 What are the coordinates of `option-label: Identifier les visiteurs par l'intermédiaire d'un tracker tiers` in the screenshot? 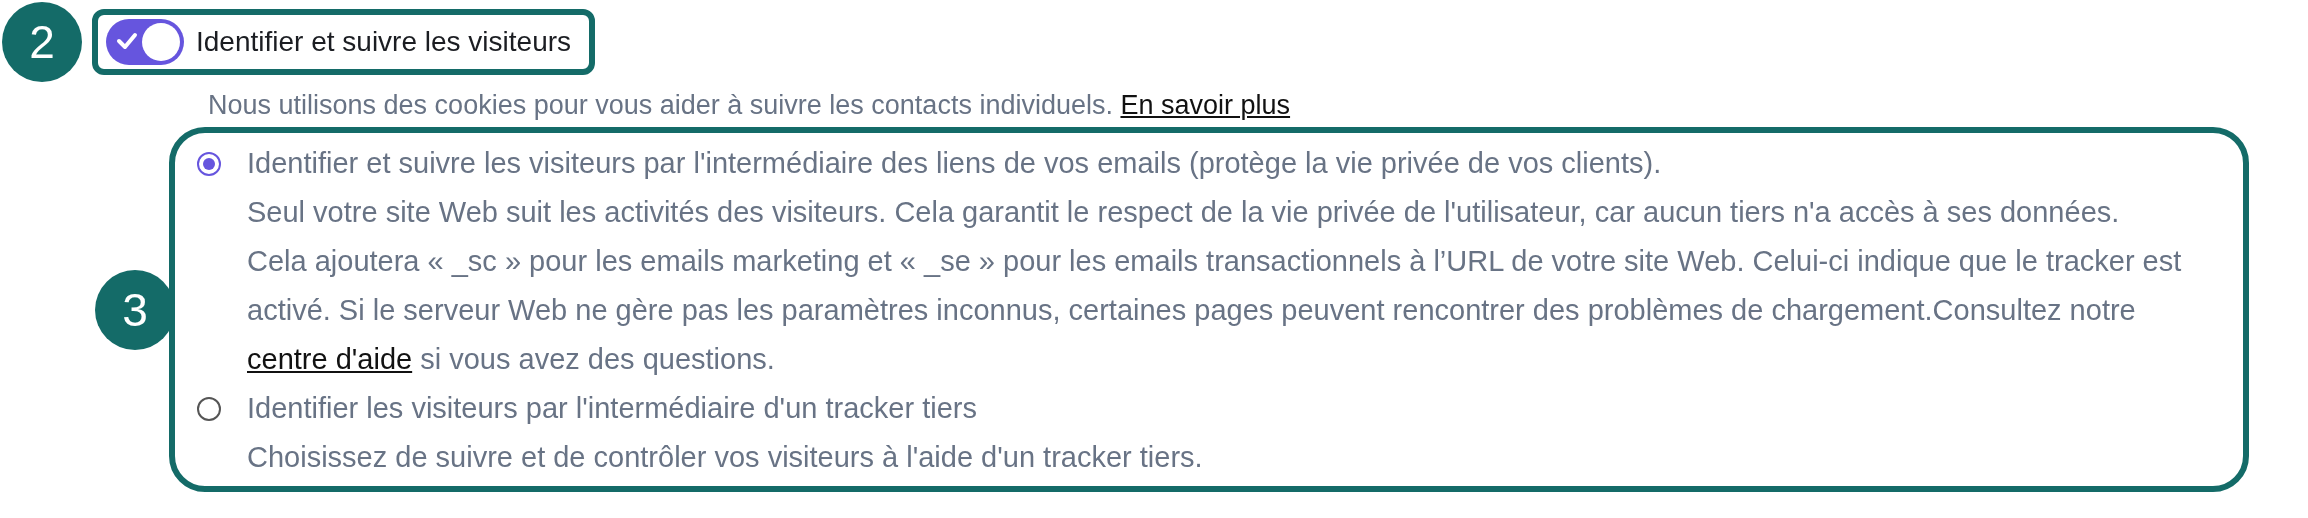 It's located at (1235, 408).